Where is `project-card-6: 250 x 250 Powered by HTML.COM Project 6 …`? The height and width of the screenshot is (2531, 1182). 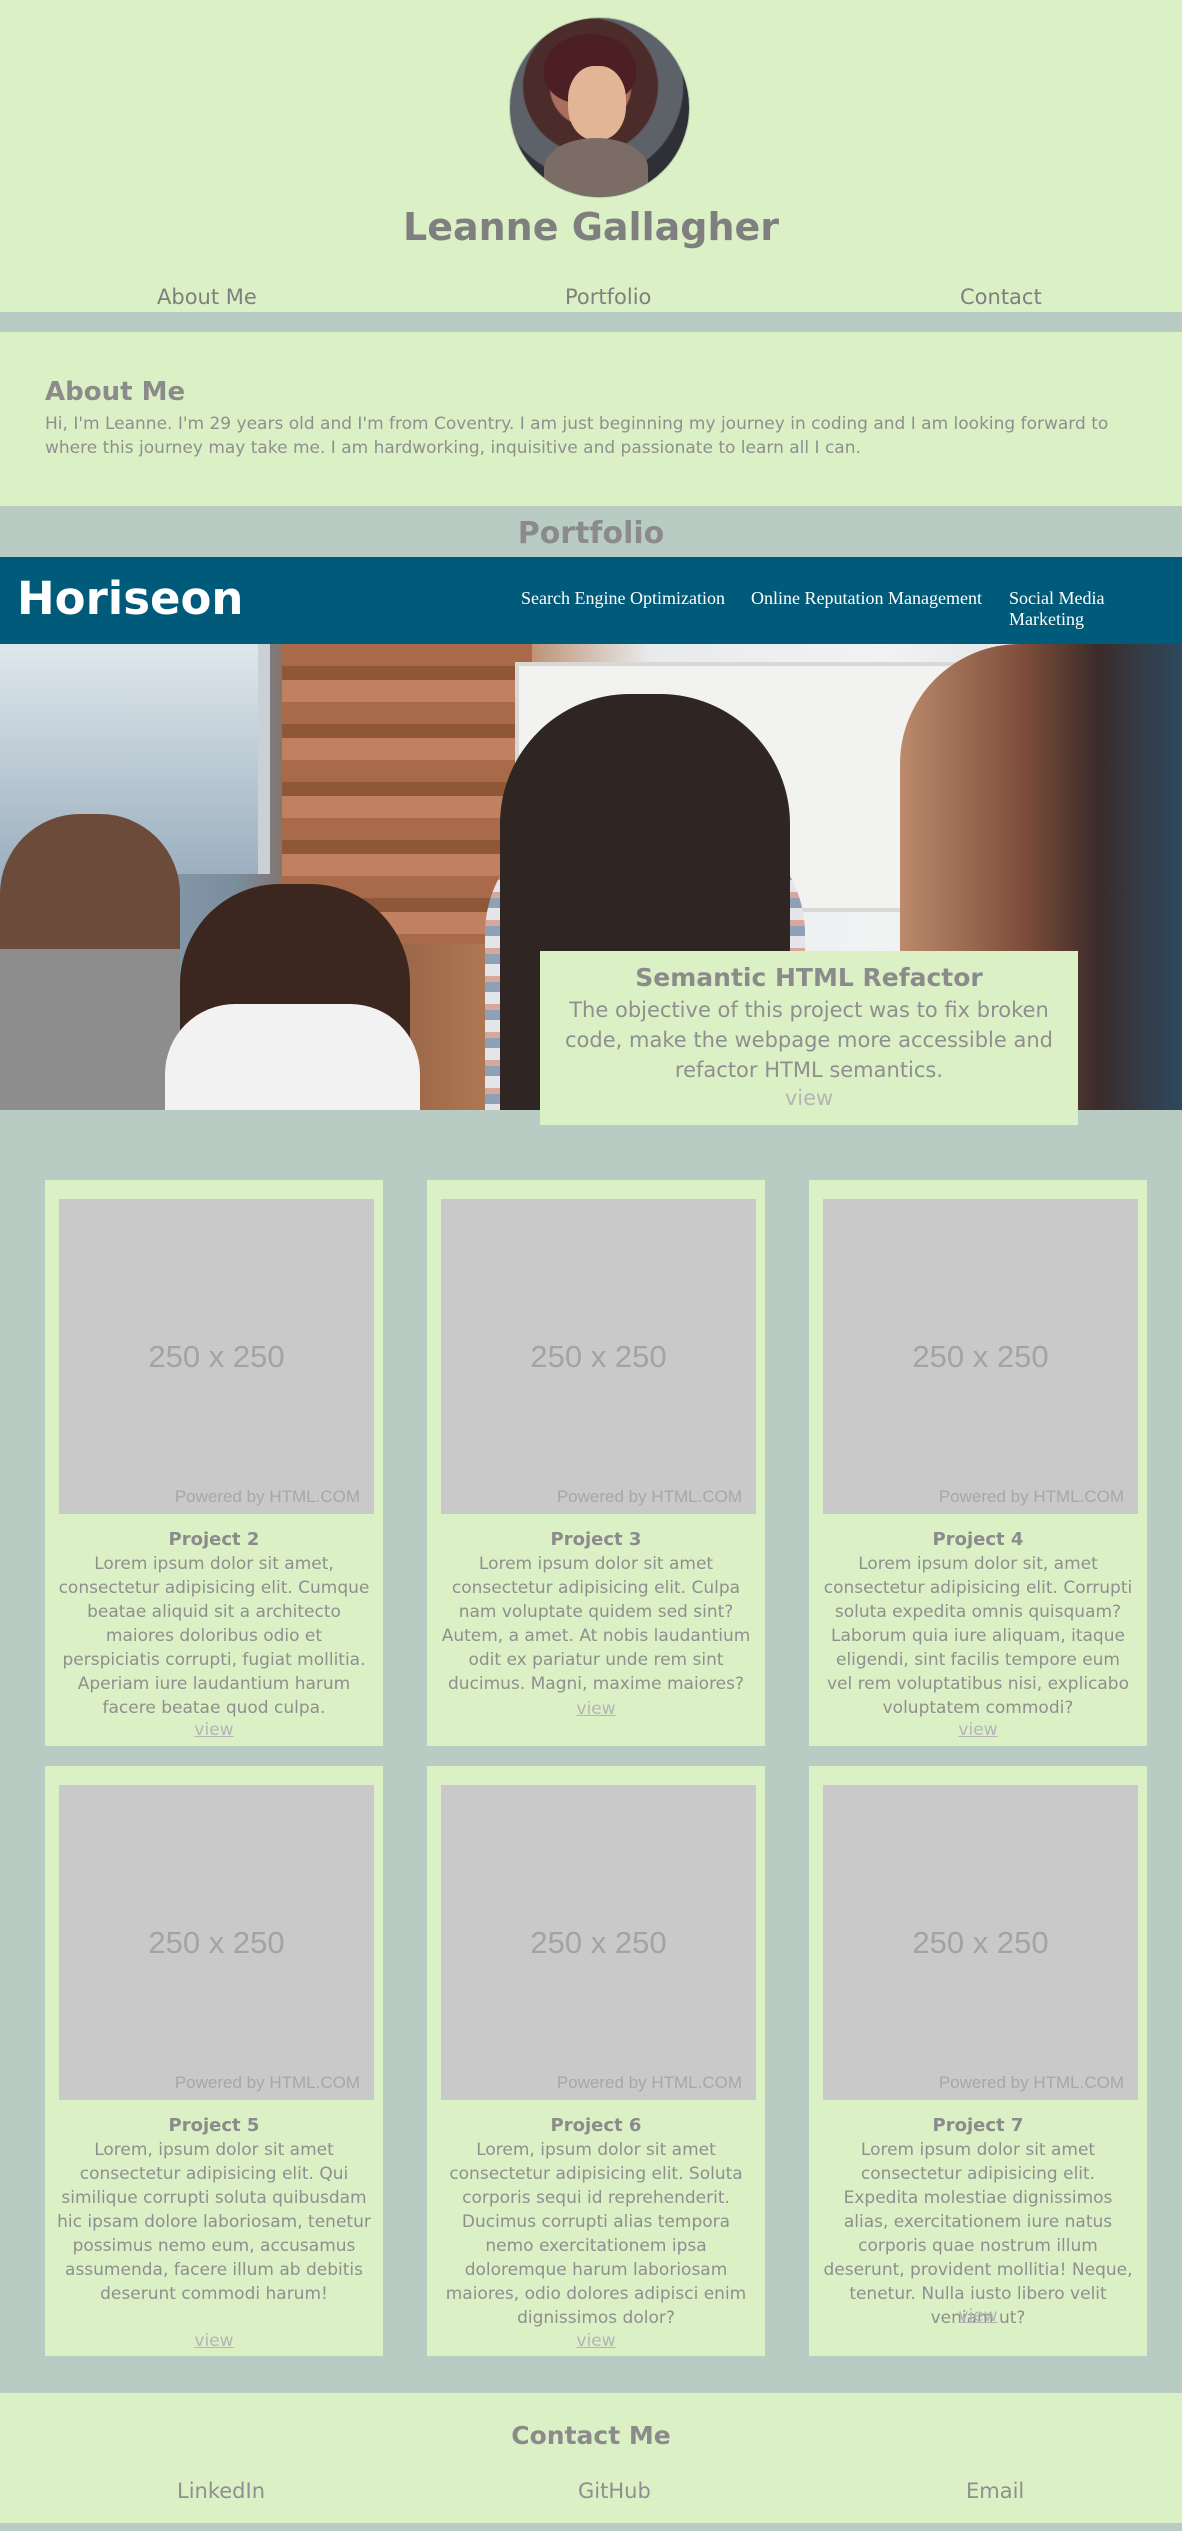
project-card-6: 250 x 250 Powered by HTML.COM Project 6 … is located at coordinates (596, 2061).